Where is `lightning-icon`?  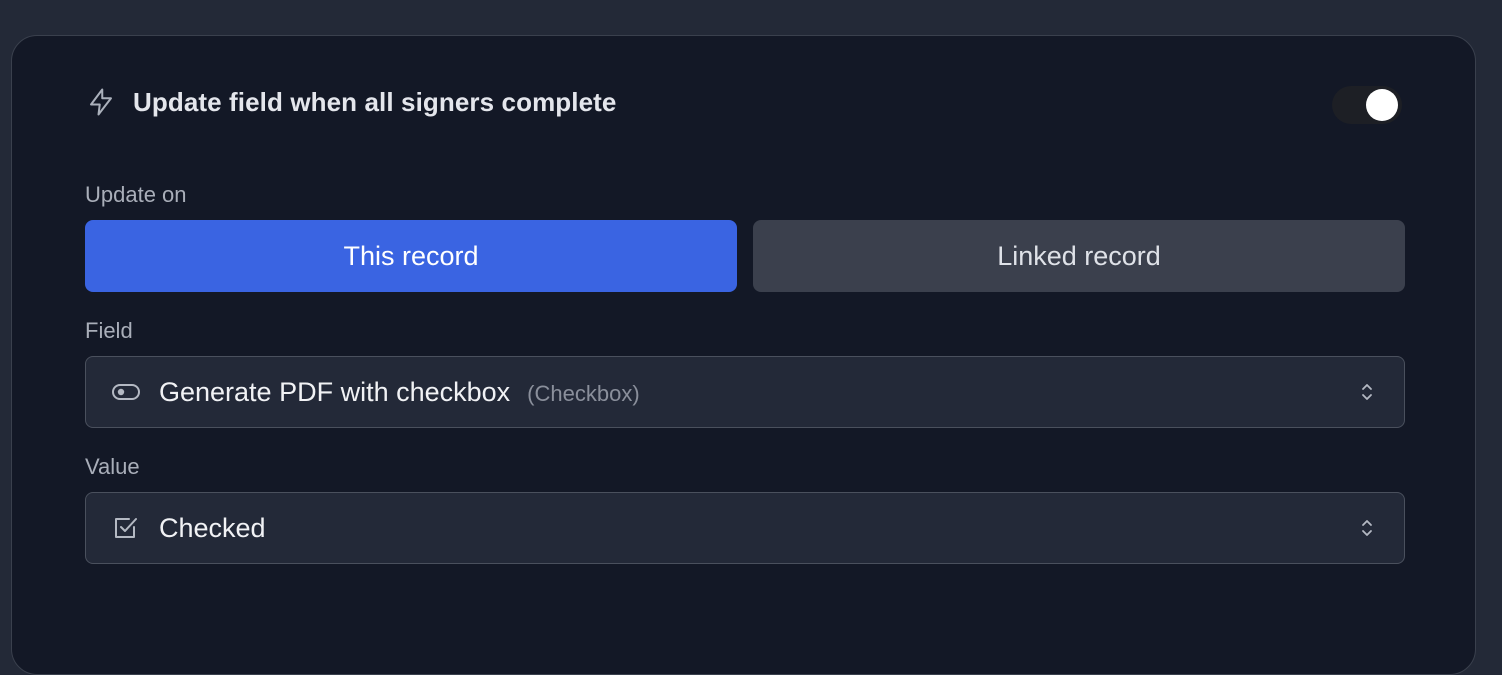
lightning-icon is located at coordinates (101, 102).